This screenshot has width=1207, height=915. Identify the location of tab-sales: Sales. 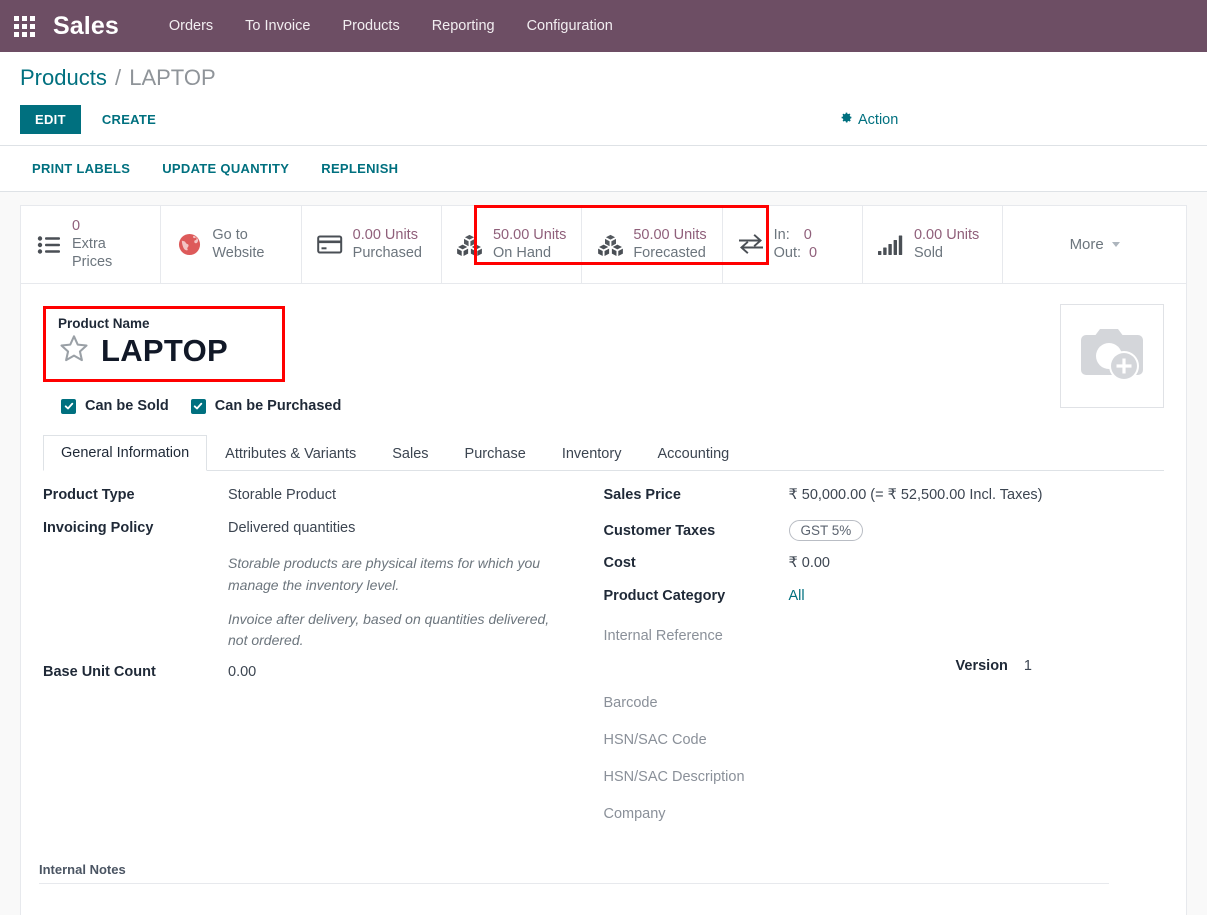
(410, 453).